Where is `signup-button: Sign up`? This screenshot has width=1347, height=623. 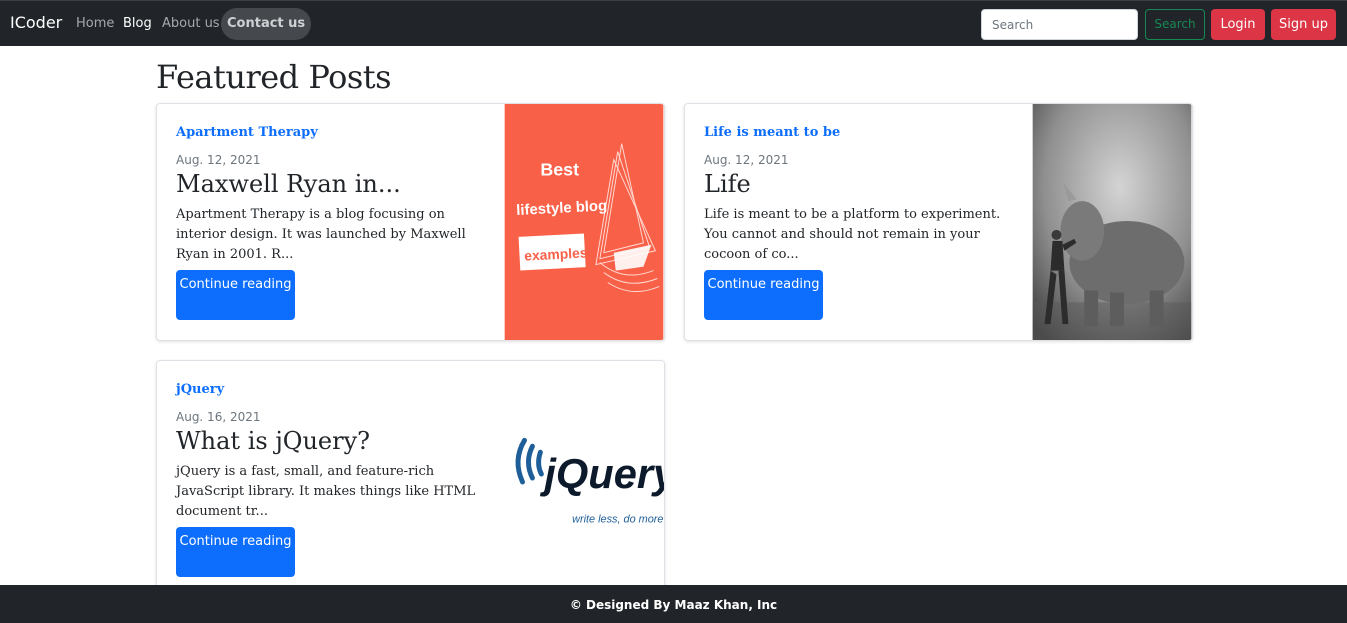 signup-button: Sign up is located at coordinates (1303, 24).